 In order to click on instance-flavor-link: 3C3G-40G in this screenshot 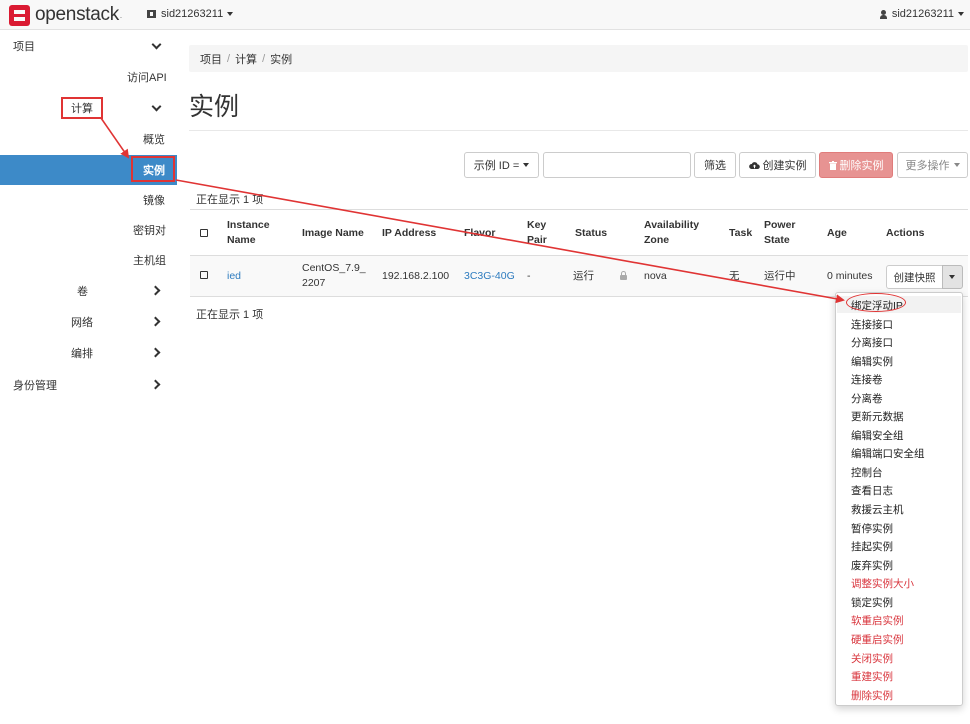, I will do `click(489, 276)`.